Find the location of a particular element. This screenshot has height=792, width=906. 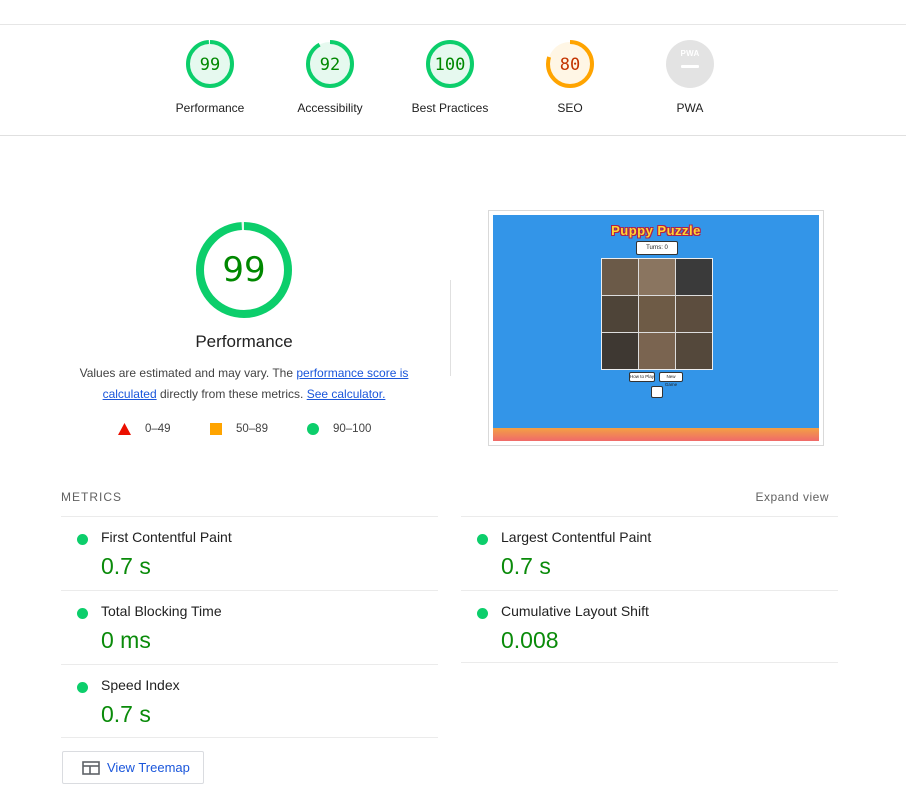

legend-fail: 0–49 is located at coordinates (144, 429).